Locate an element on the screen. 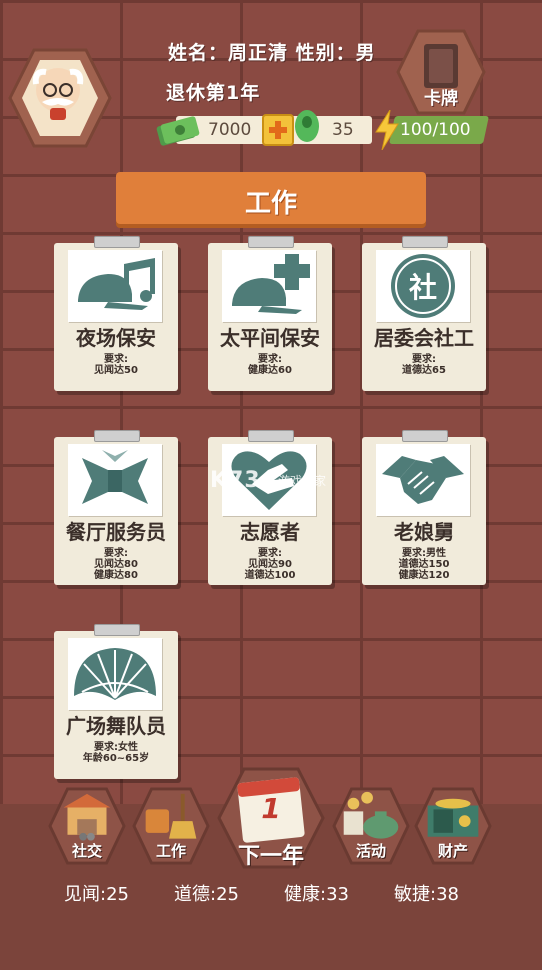 The image size is (542, 970). job-requirement: 见闻达90 is located at coordinates (270, 564).